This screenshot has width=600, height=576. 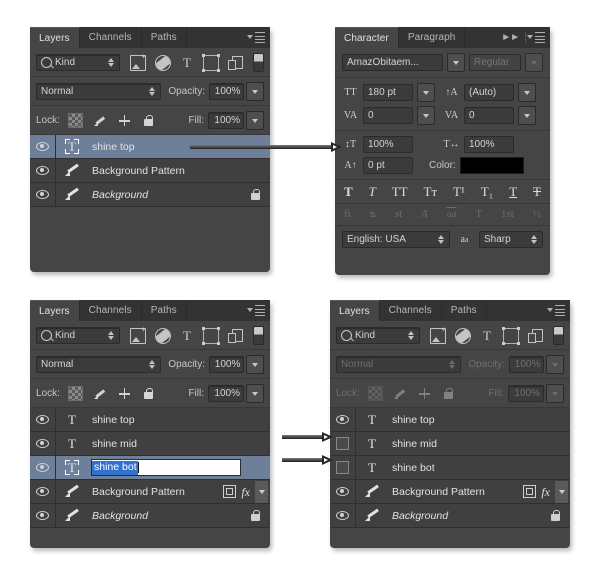 I want to click on tab-character: Character, so click(x=367, y=37).